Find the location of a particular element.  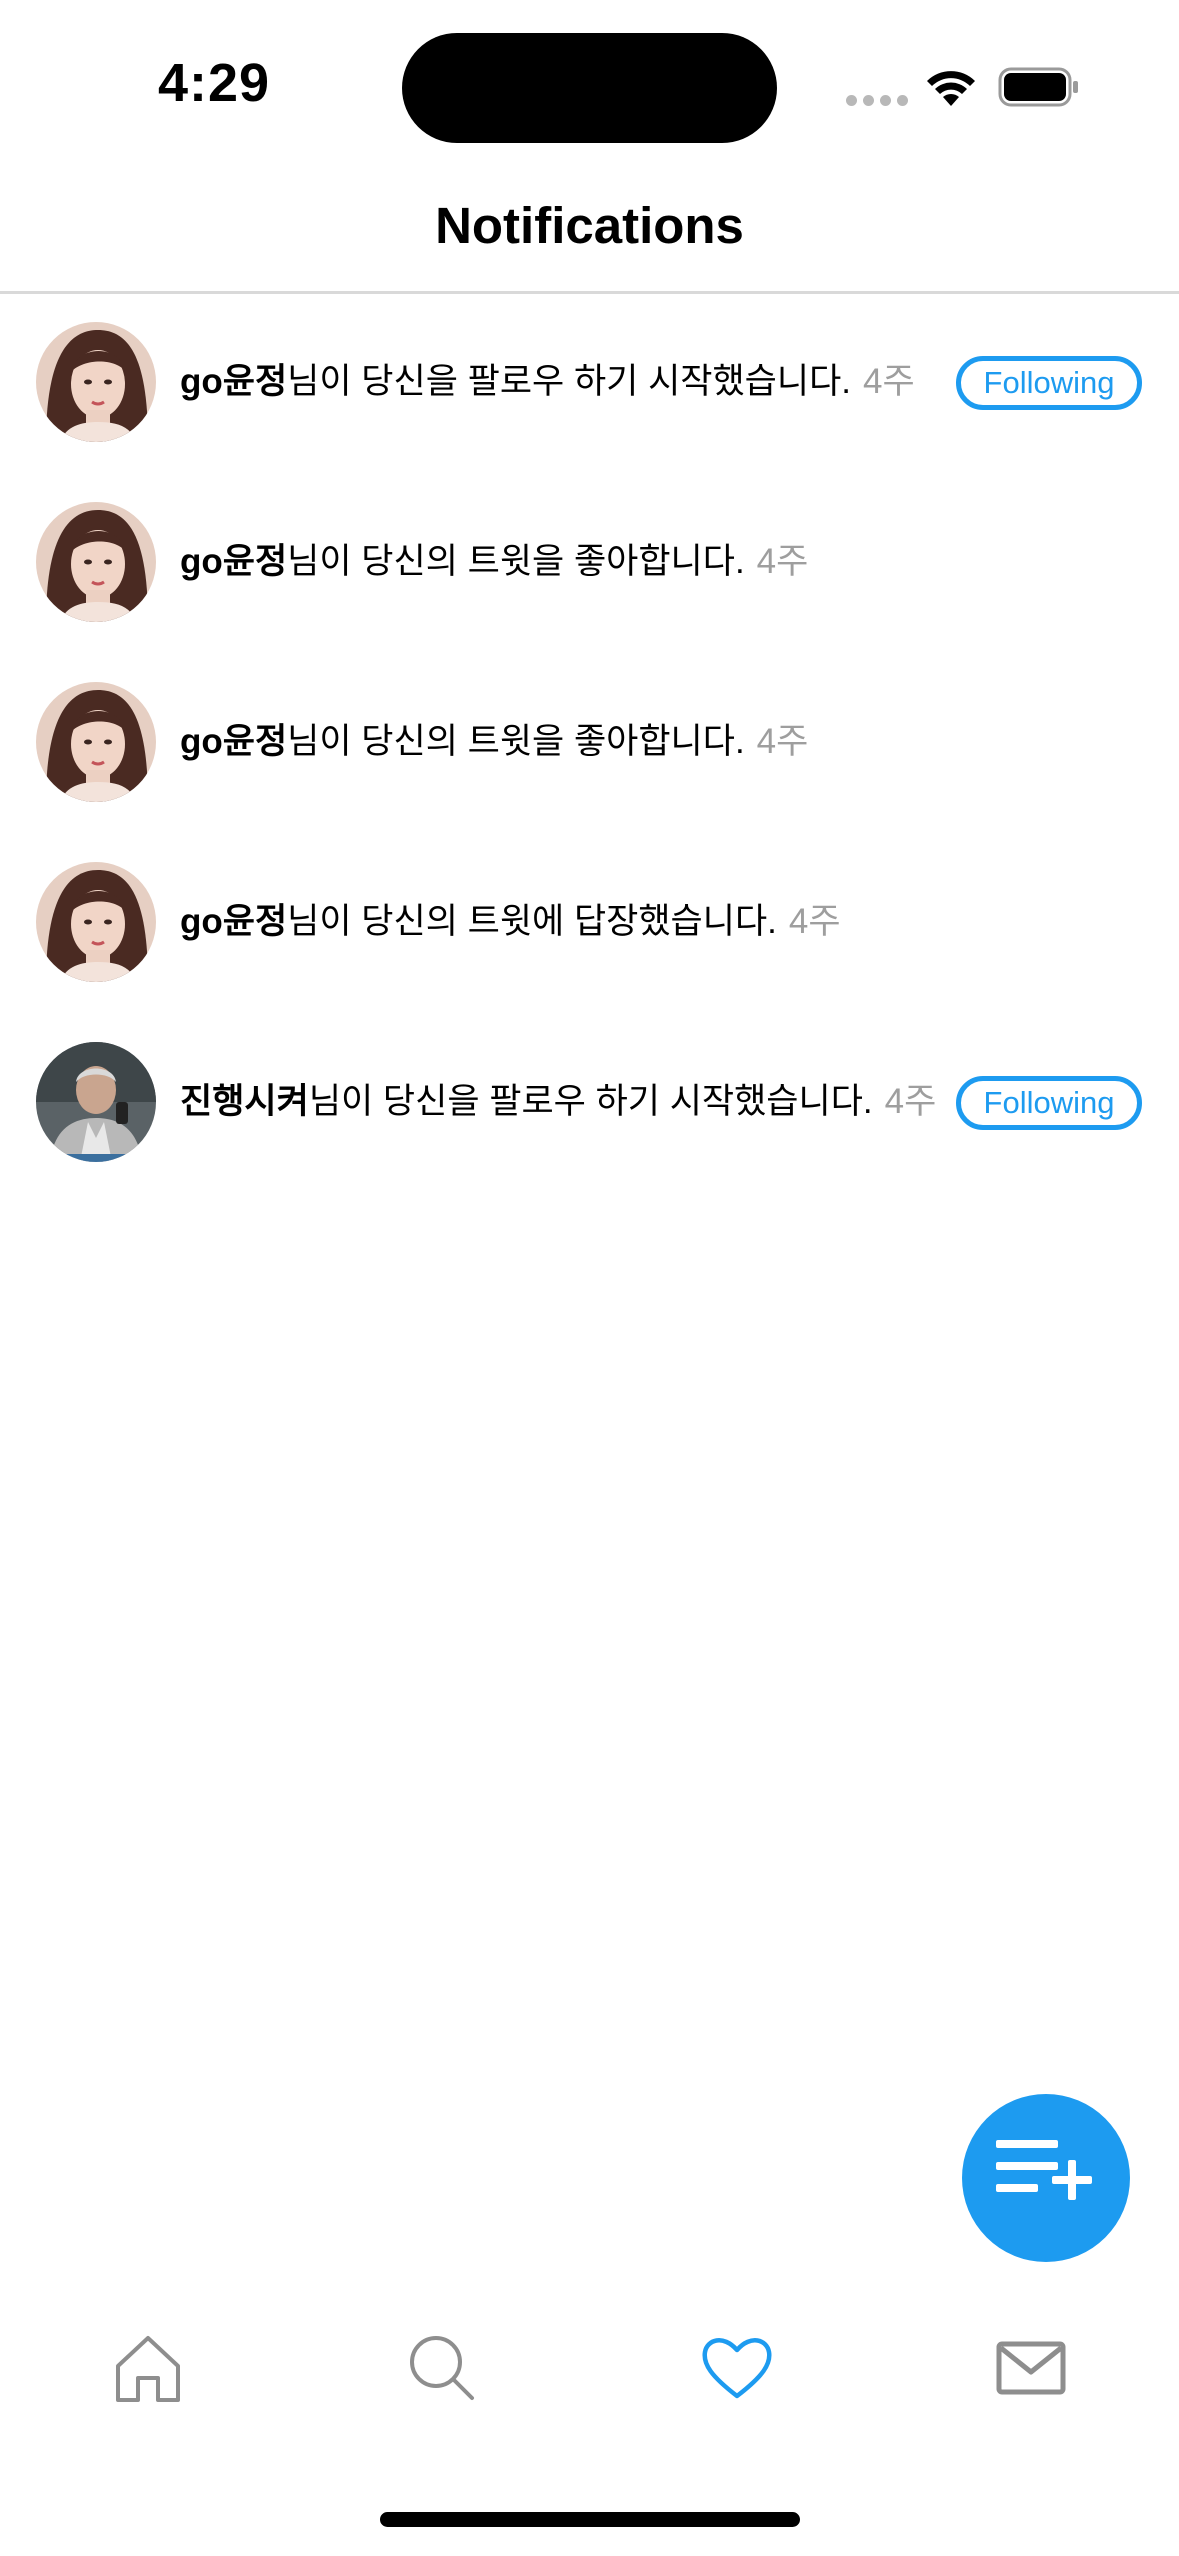

notification-text: go윤정님이 당신을 팔로우 하기 시작했습니다. 4주 is located at coordinates (547, 382).